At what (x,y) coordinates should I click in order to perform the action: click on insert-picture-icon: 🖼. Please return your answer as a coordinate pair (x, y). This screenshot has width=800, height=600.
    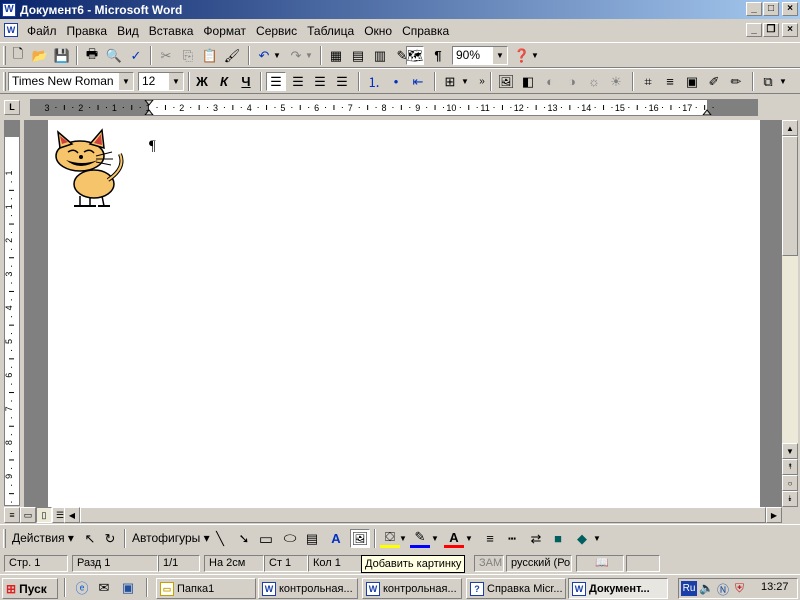
    Looking at the image, I should click on (506, 81).